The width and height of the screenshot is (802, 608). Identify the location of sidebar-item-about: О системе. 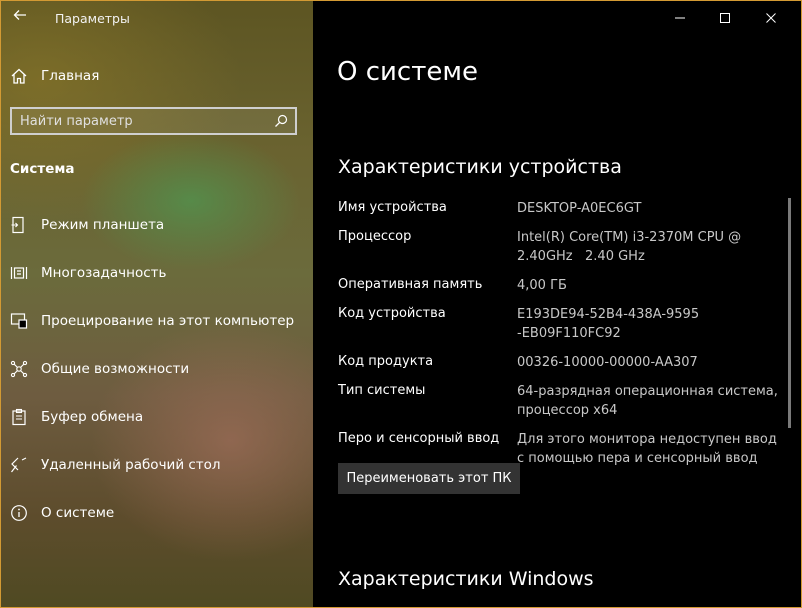
(157, 513).